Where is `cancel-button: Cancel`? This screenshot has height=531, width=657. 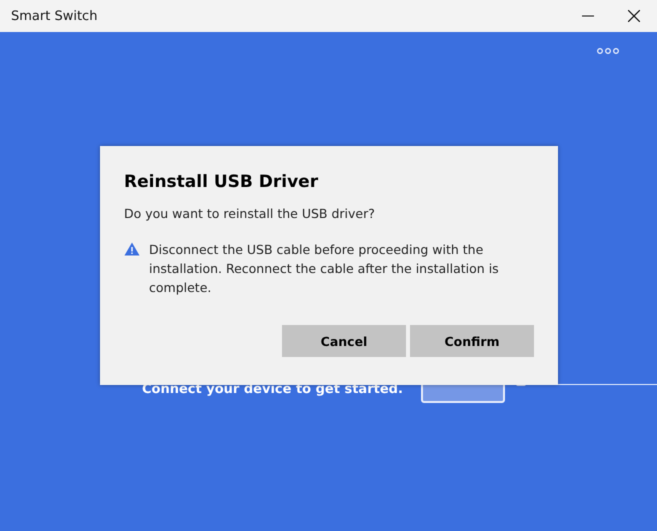
cancel-button: Cancel is located at coordinates (344, 341).